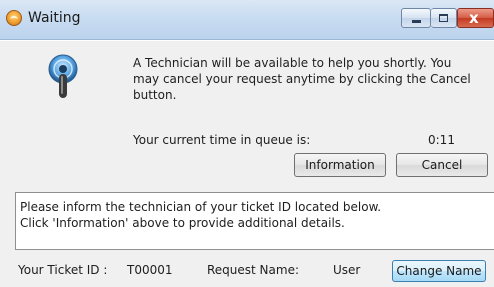 The width and height of the screenshot is (494, 287). I want to click on request-name-label: Request Name:, so click(253, 270).